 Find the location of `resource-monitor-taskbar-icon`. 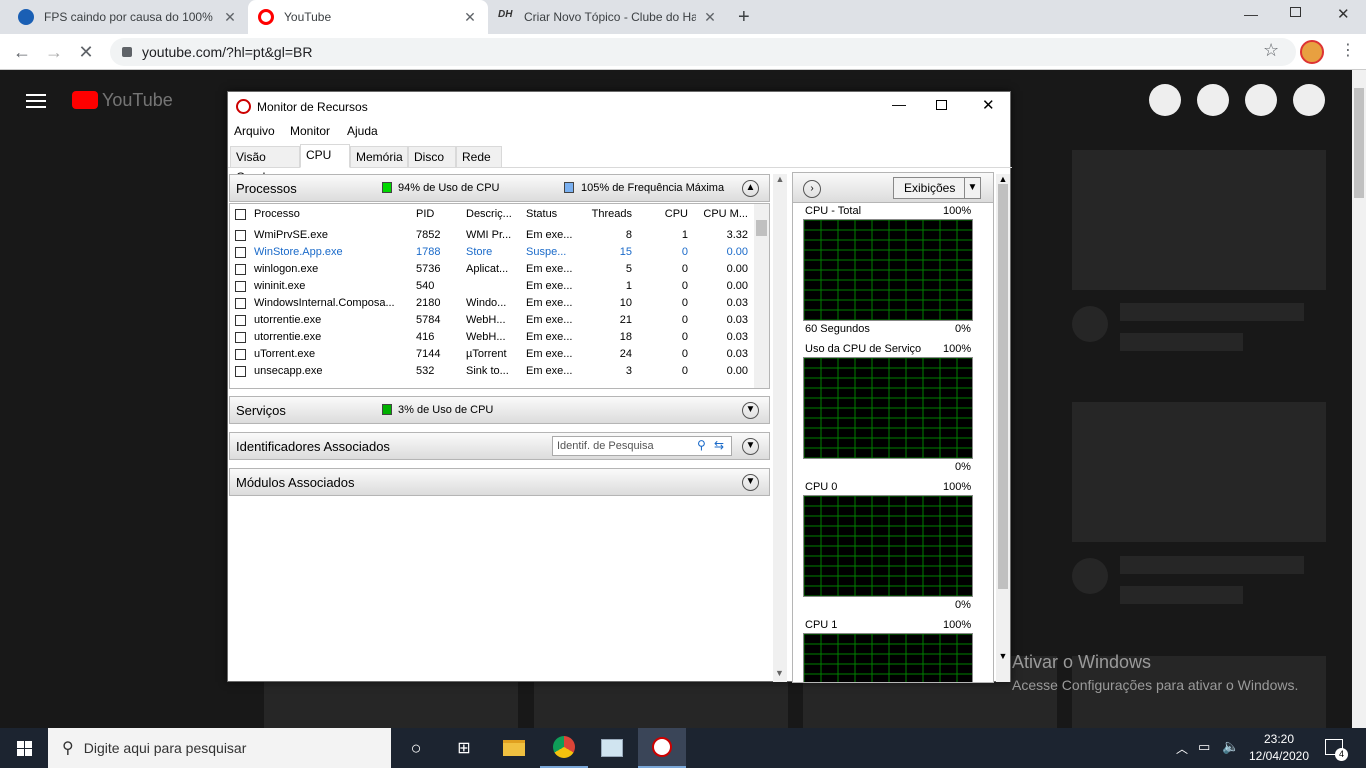

resource-monitor-taskbar-icon is located at coordinates (662, 748).